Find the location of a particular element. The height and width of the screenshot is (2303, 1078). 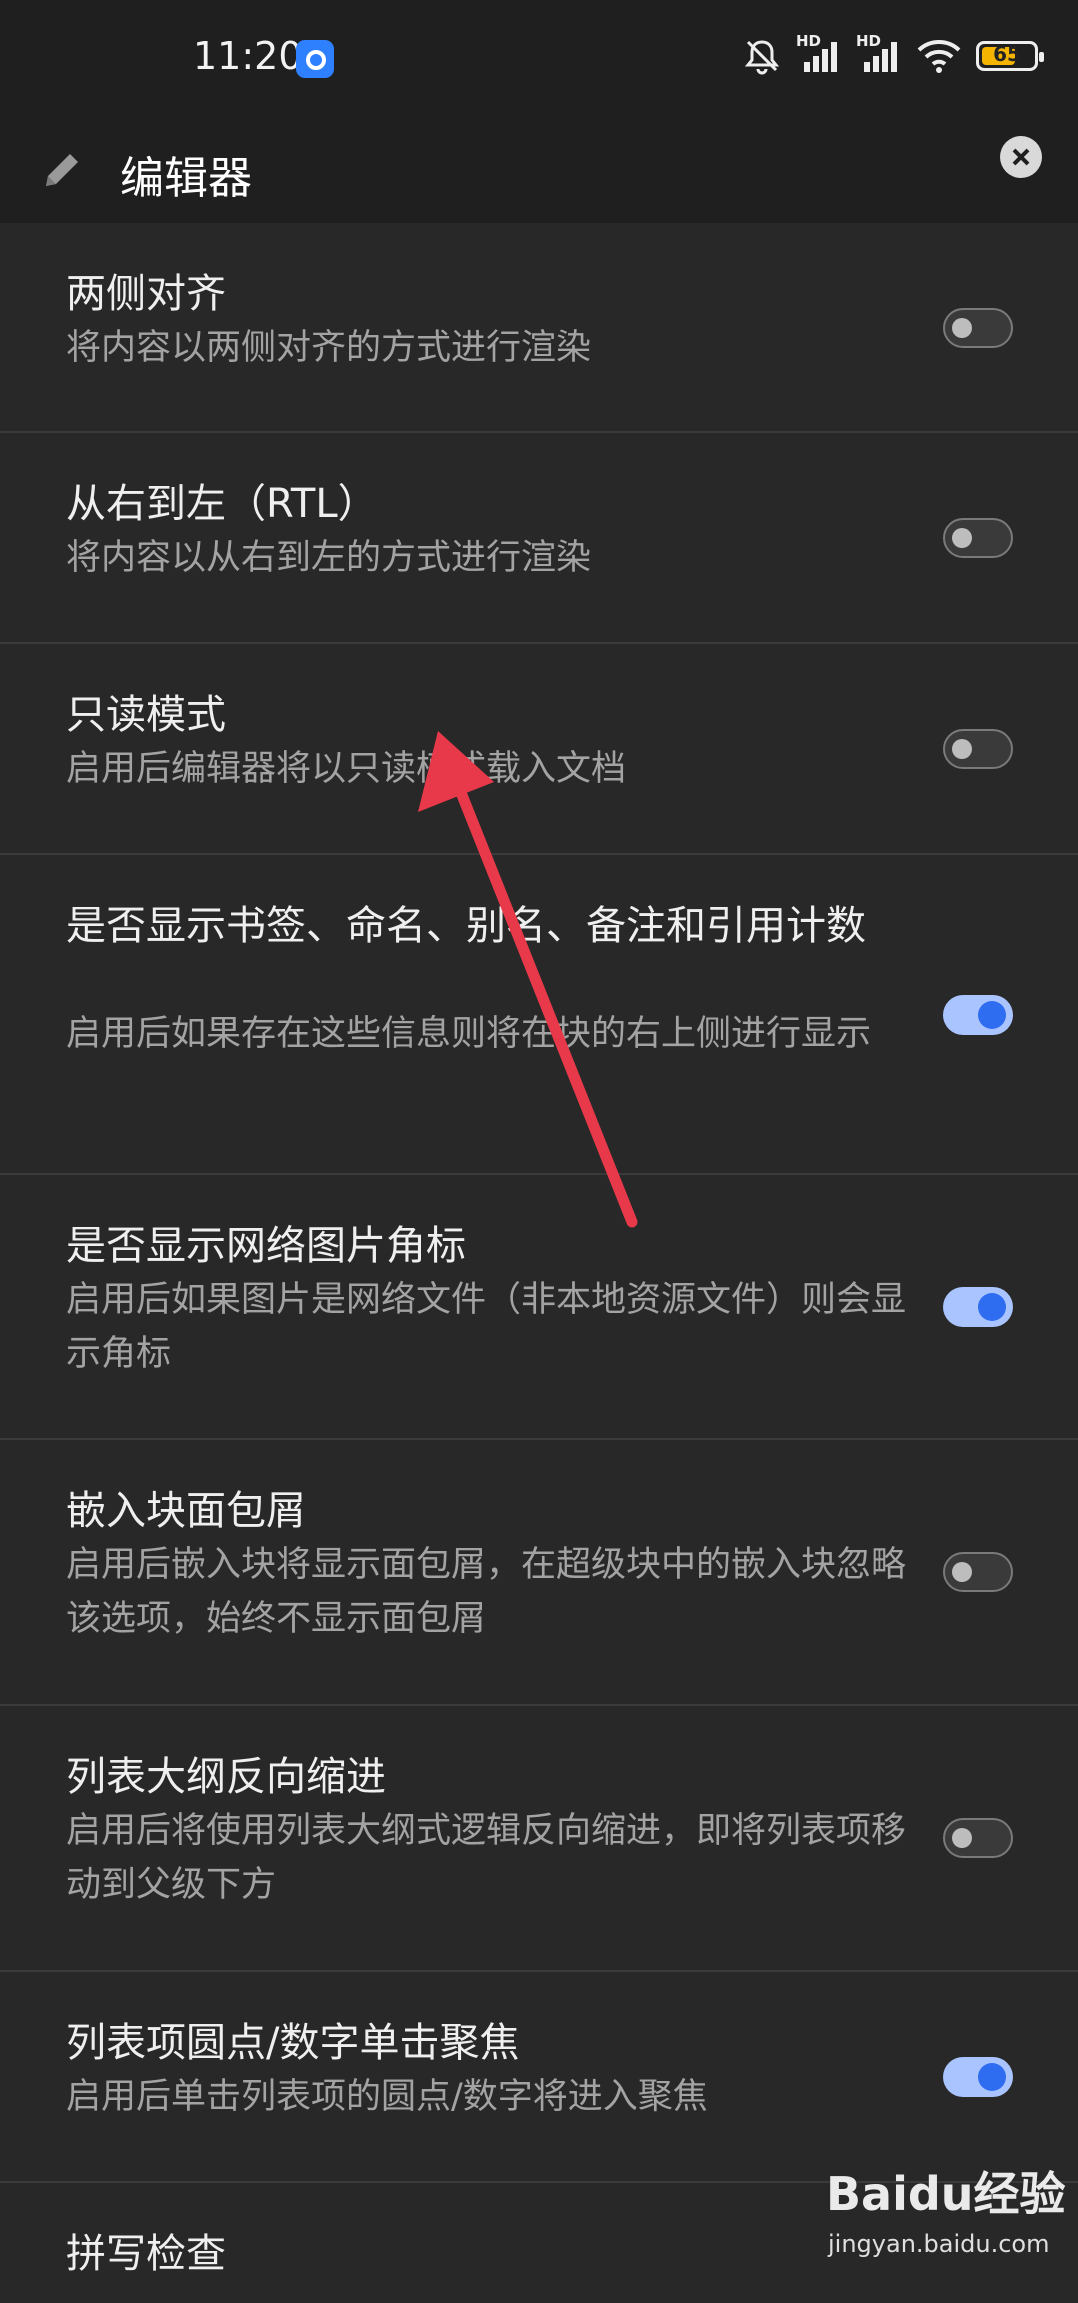

setting-description: 将内容以从右到左的方式进行渲染 is located at coordinates (329, 558).